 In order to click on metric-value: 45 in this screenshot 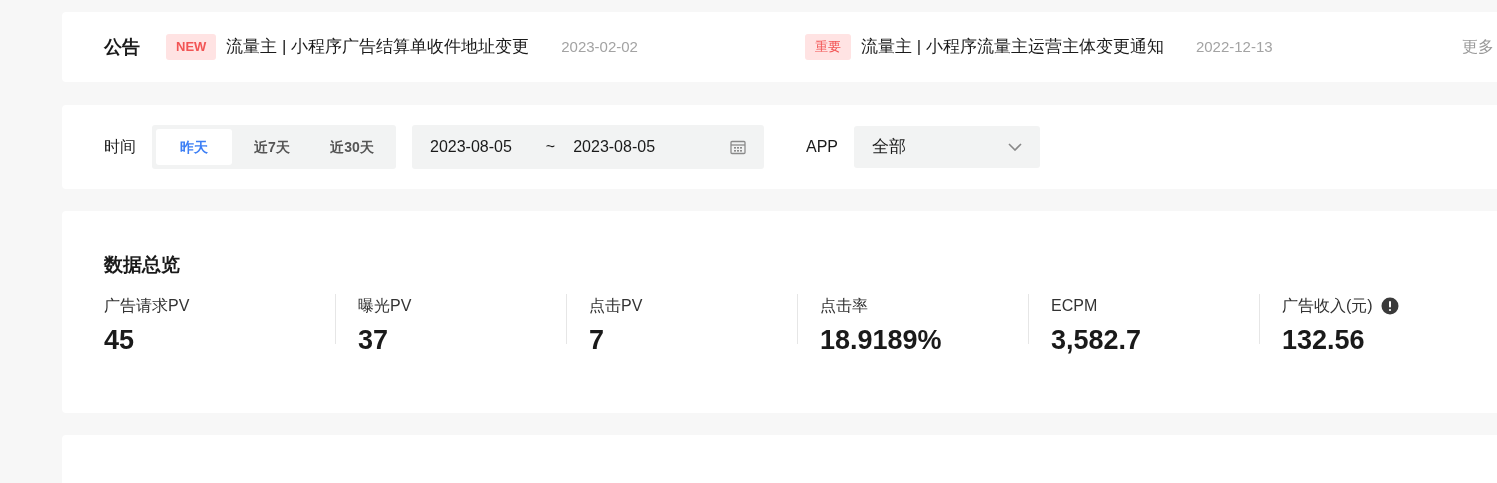, I will do `click(120, 339)`.